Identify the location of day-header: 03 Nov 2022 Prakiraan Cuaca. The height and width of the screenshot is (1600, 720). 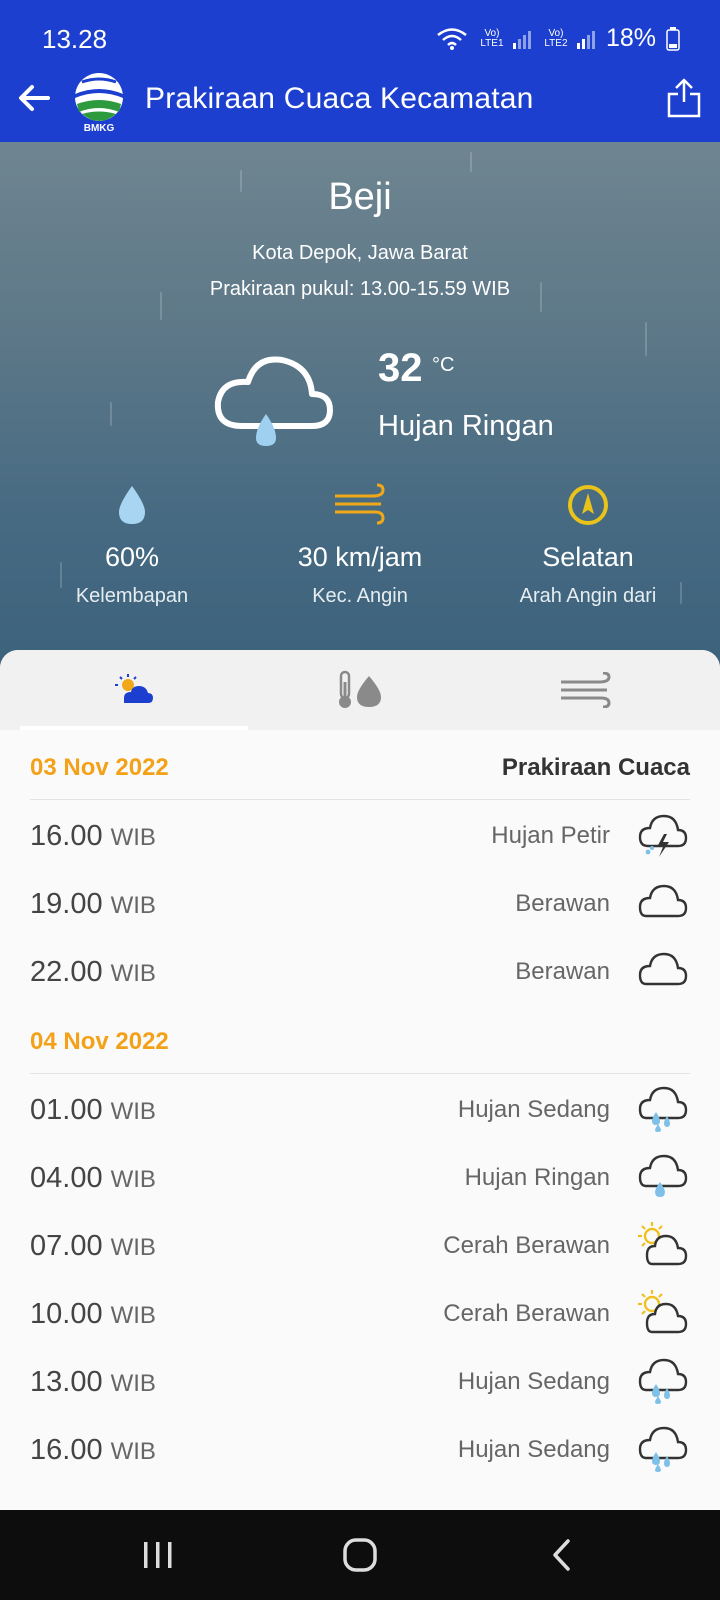
(360, 765).